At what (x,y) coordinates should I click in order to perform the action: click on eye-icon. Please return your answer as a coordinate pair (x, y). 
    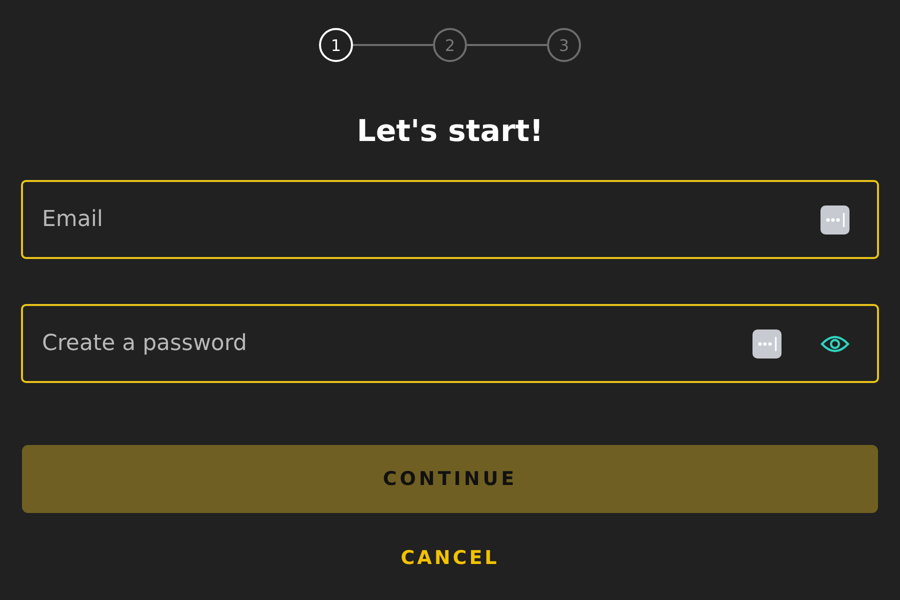
    Looking at the image, I should click on (835, 344).